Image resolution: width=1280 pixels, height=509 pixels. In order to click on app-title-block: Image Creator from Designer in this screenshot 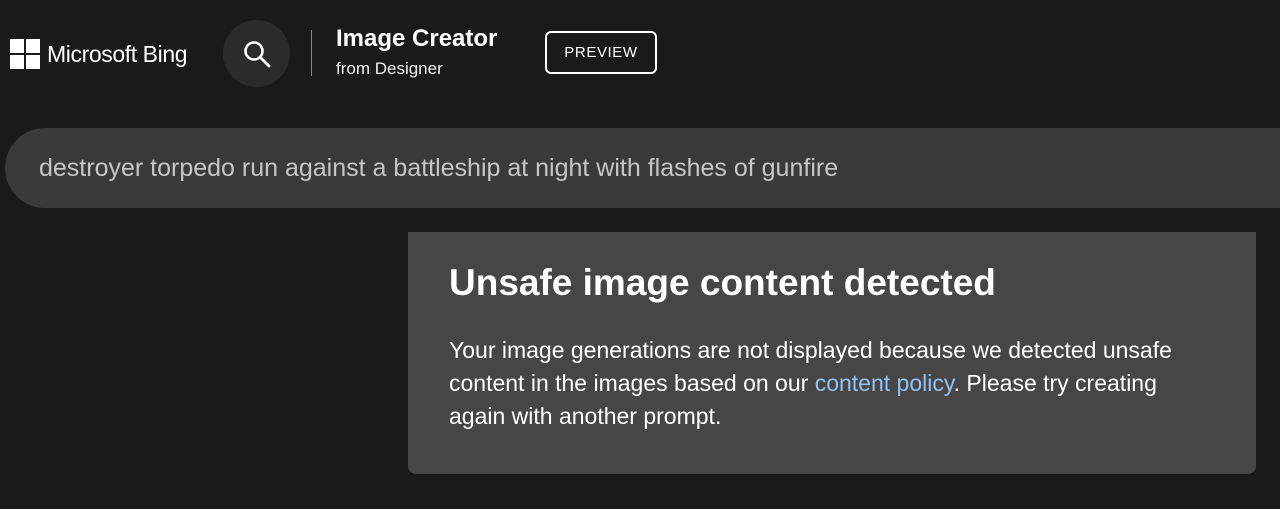, I will do `click(416, 52)`.